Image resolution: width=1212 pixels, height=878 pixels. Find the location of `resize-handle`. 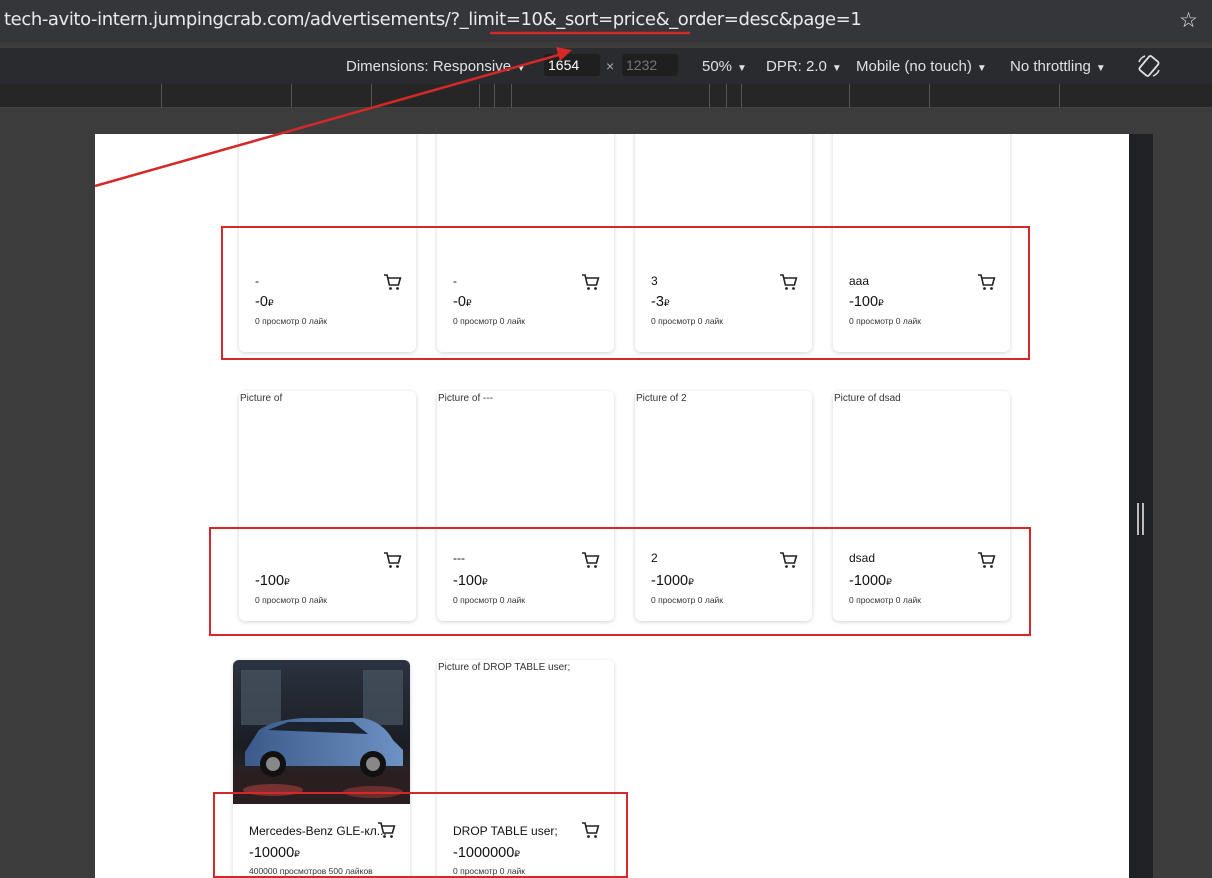

resize-handle is located at coordinates (1140, 519).